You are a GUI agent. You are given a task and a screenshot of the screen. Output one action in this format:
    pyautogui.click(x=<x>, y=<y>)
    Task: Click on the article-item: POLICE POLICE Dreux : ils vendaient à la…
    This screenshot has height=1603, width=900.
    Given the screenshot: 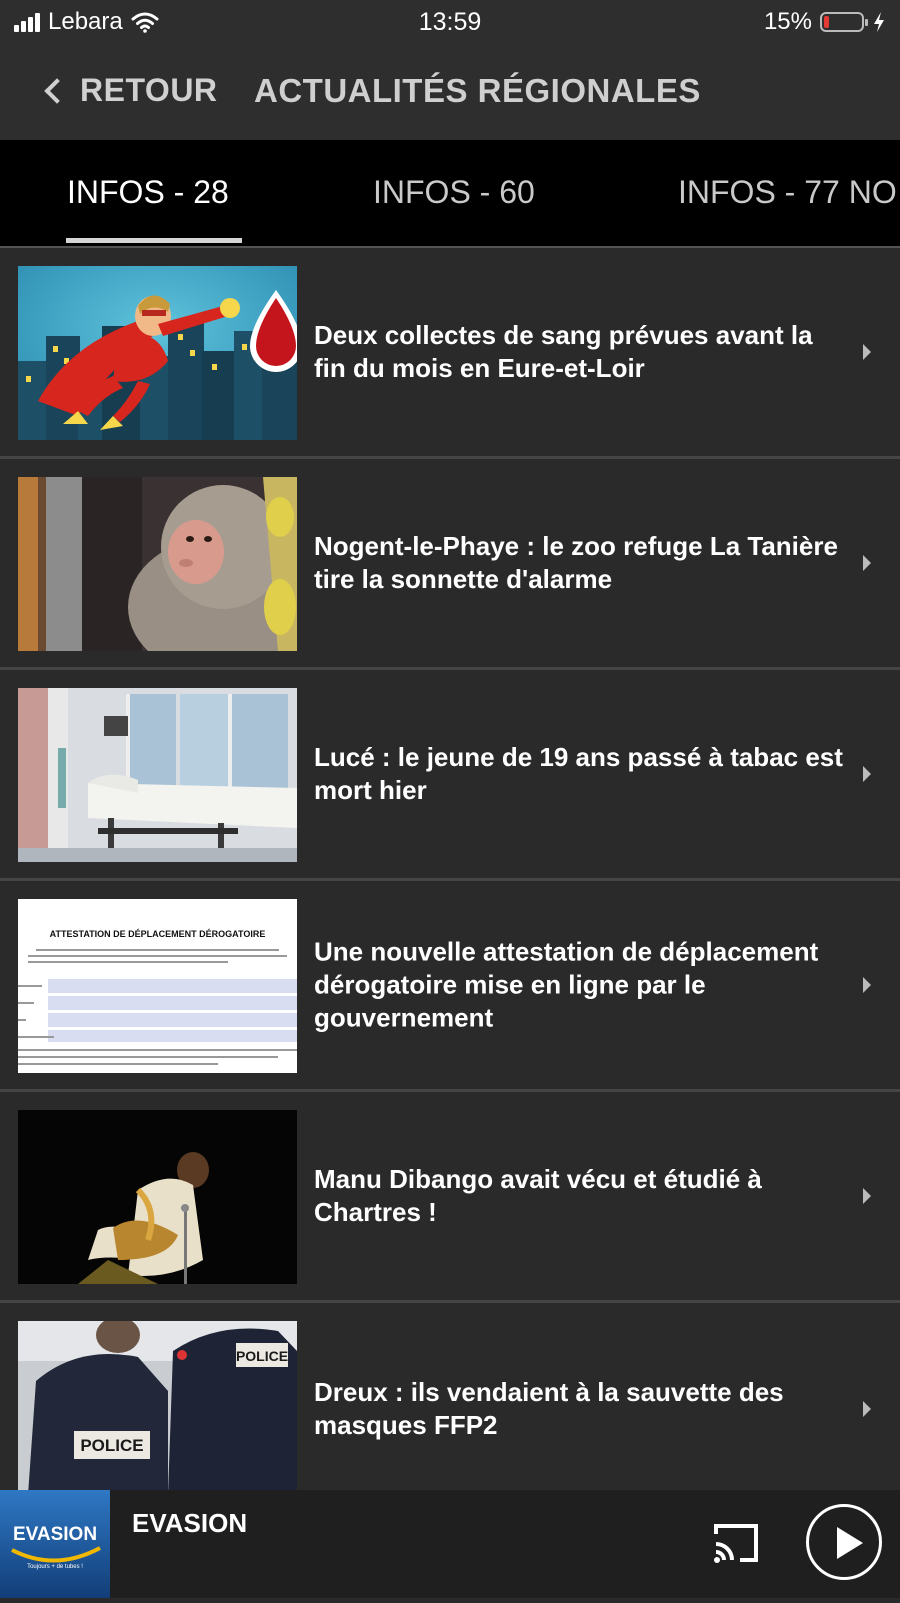 What is the action you would take?
    pyautogui.click(x=450, y=1408)
    